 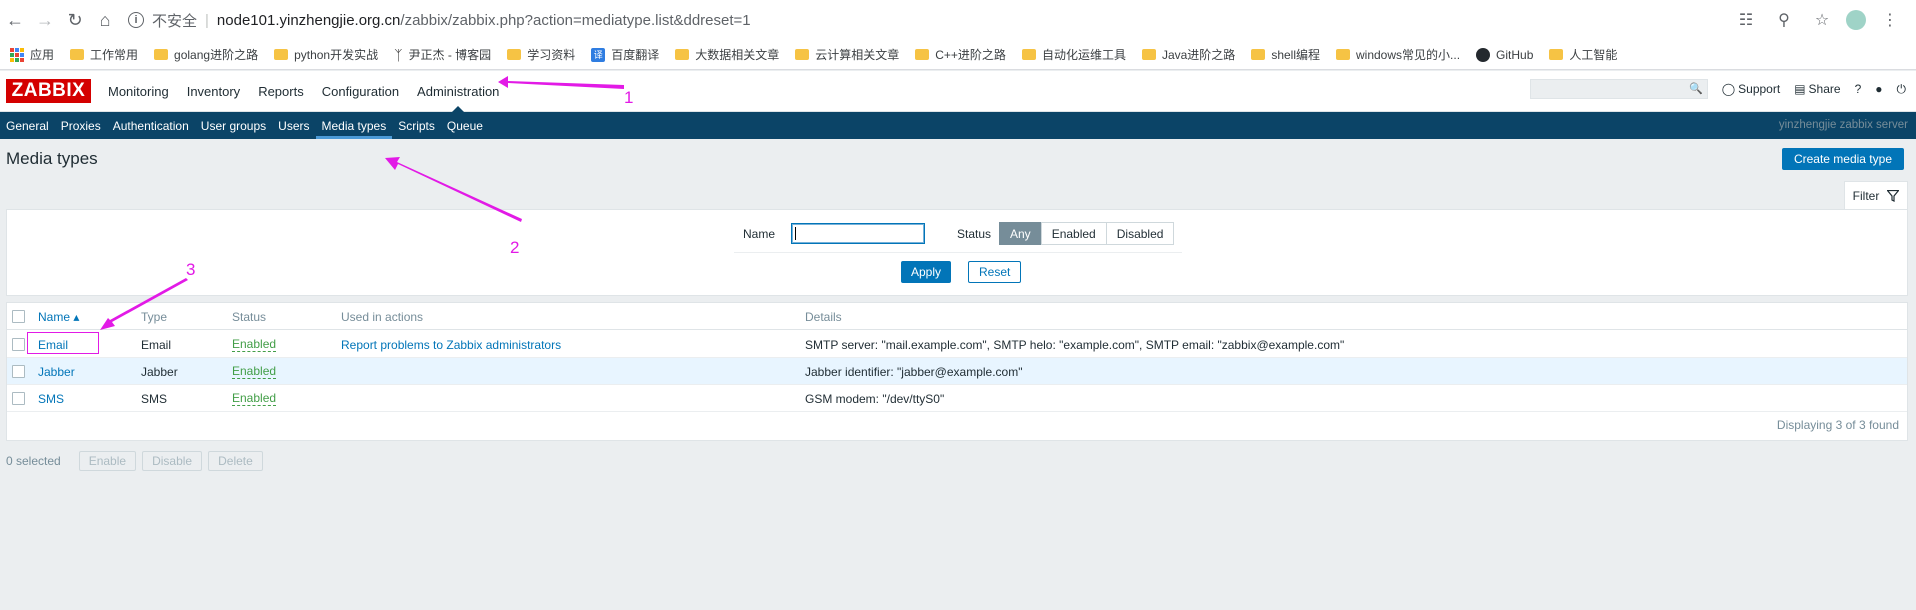 What do you see at coordinates (1285, 54) in the screenshot?
I see `bookmark-folder: shell编程` at bounding box center [1285, 54].